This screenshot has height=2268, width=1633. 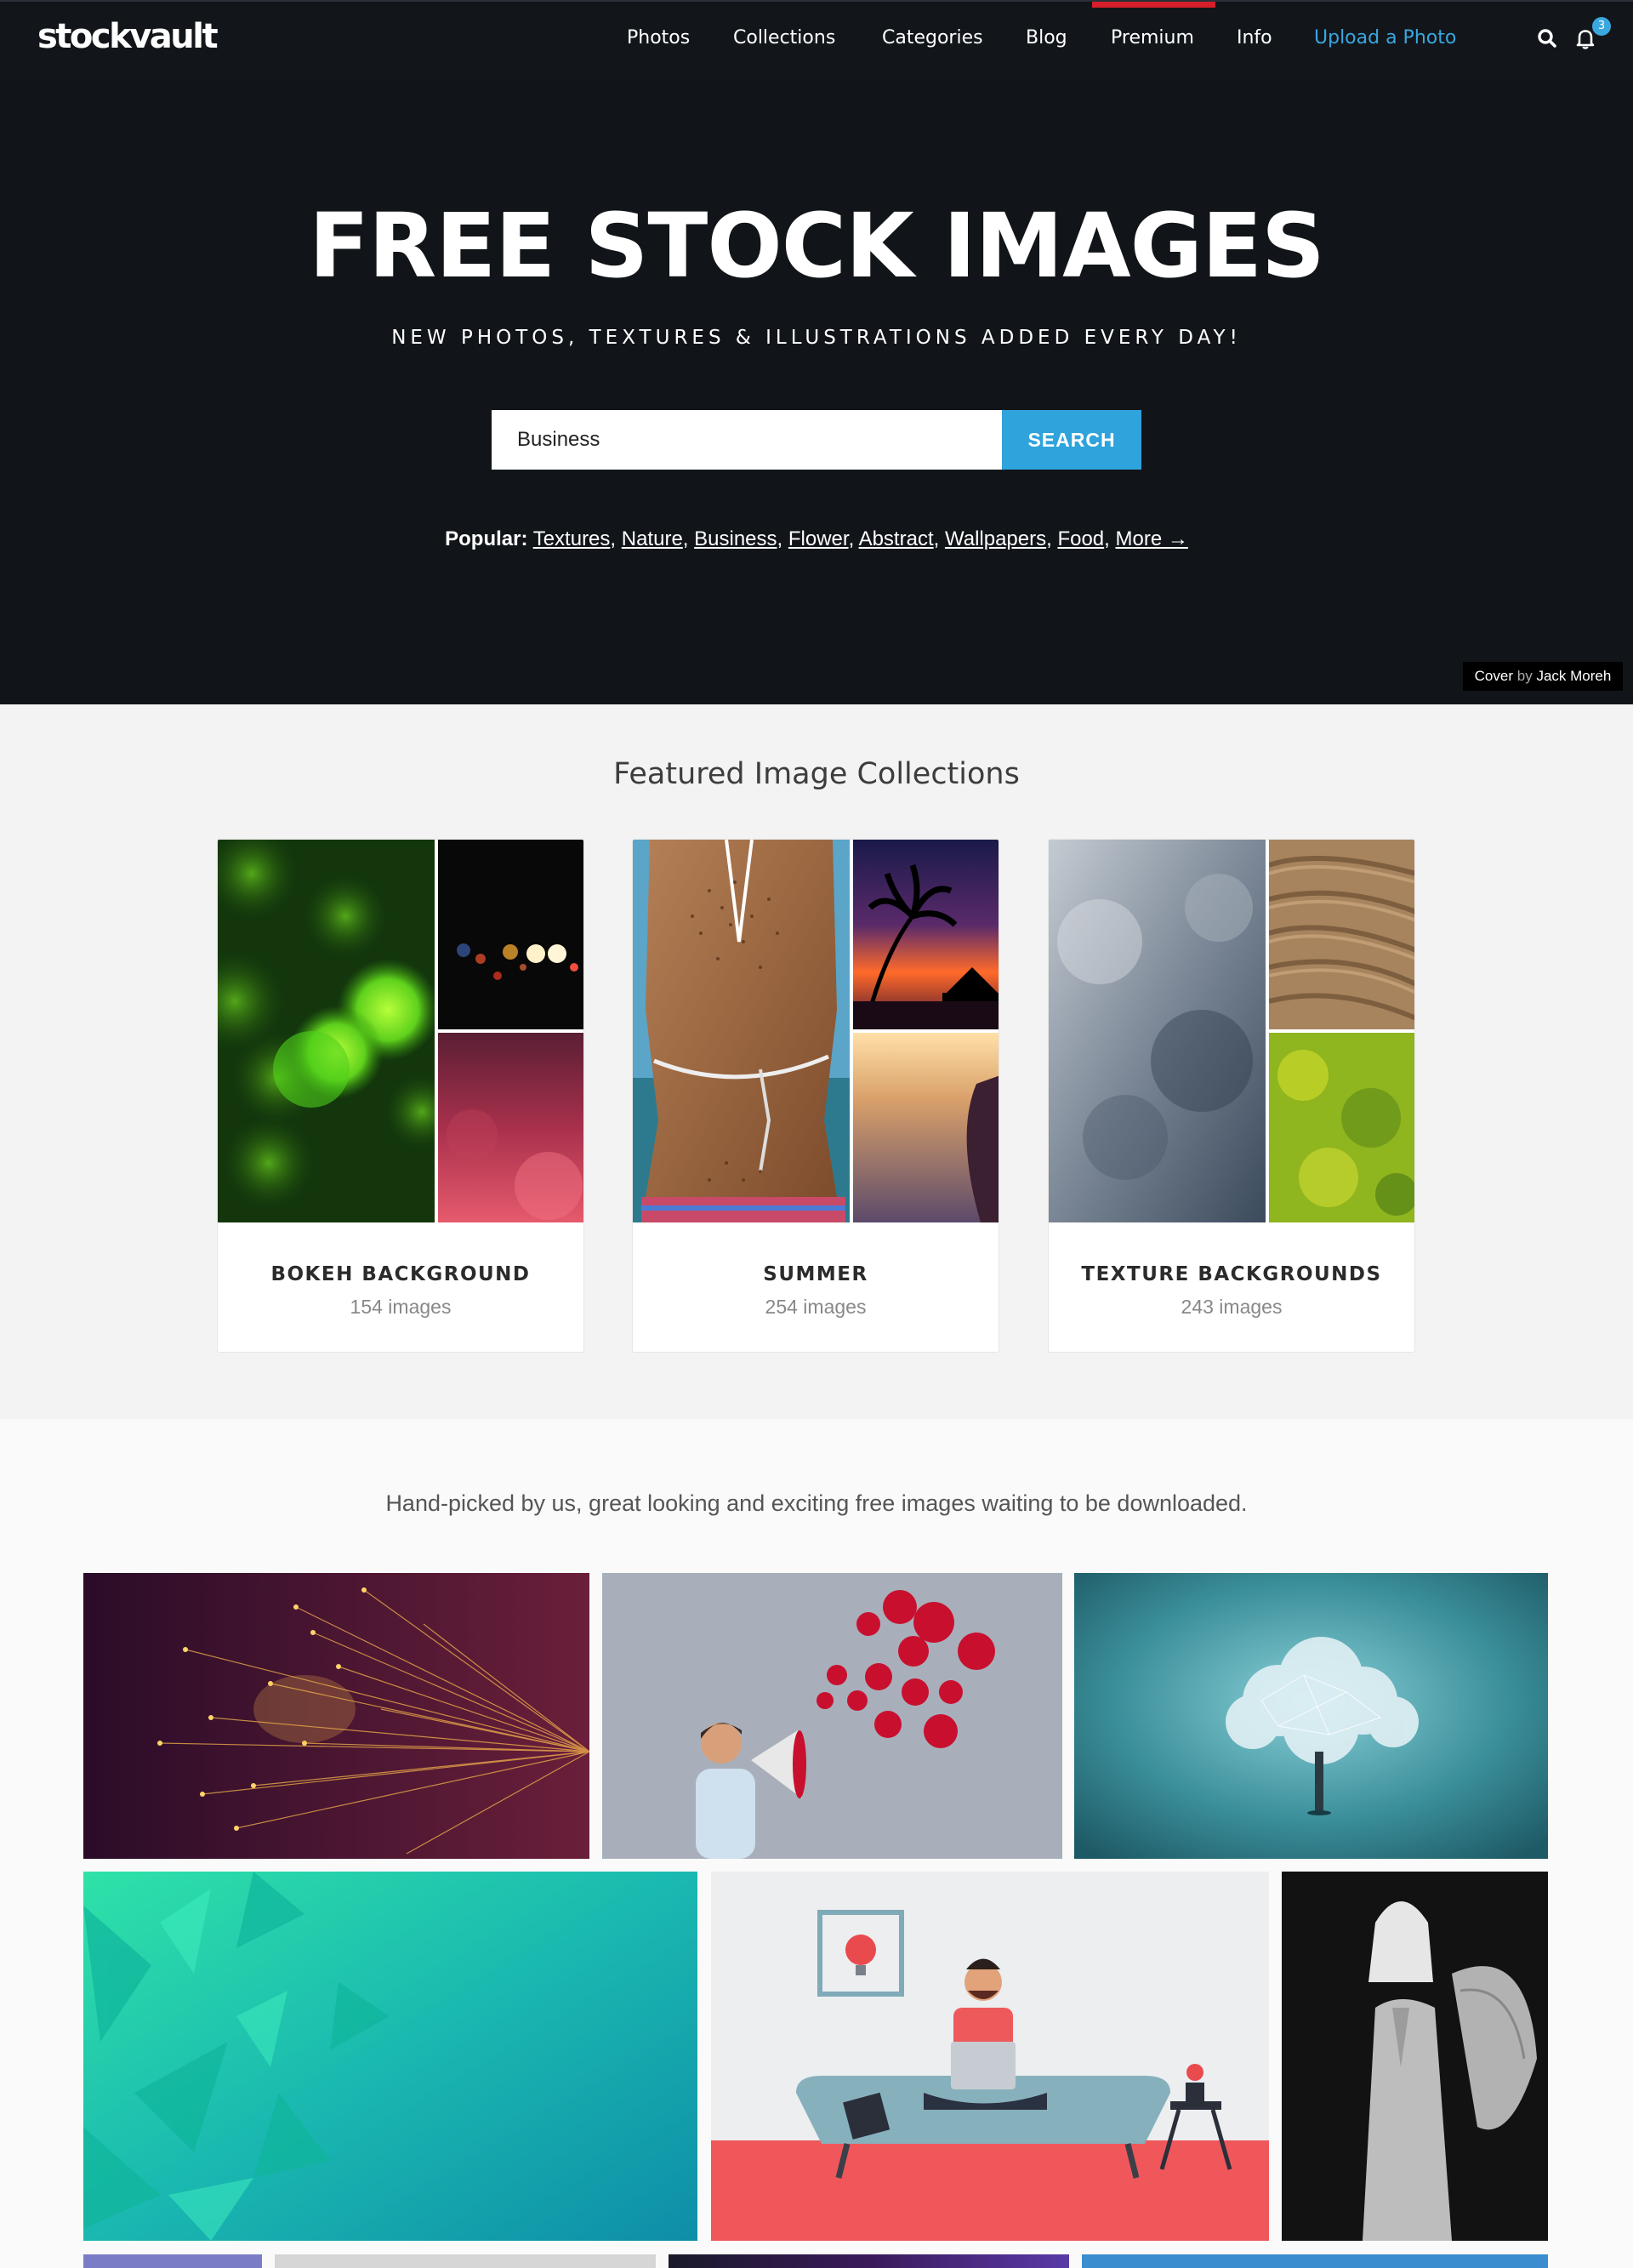 I want to click on stockvault-logo: stockvault, so click(x=128, y=36).